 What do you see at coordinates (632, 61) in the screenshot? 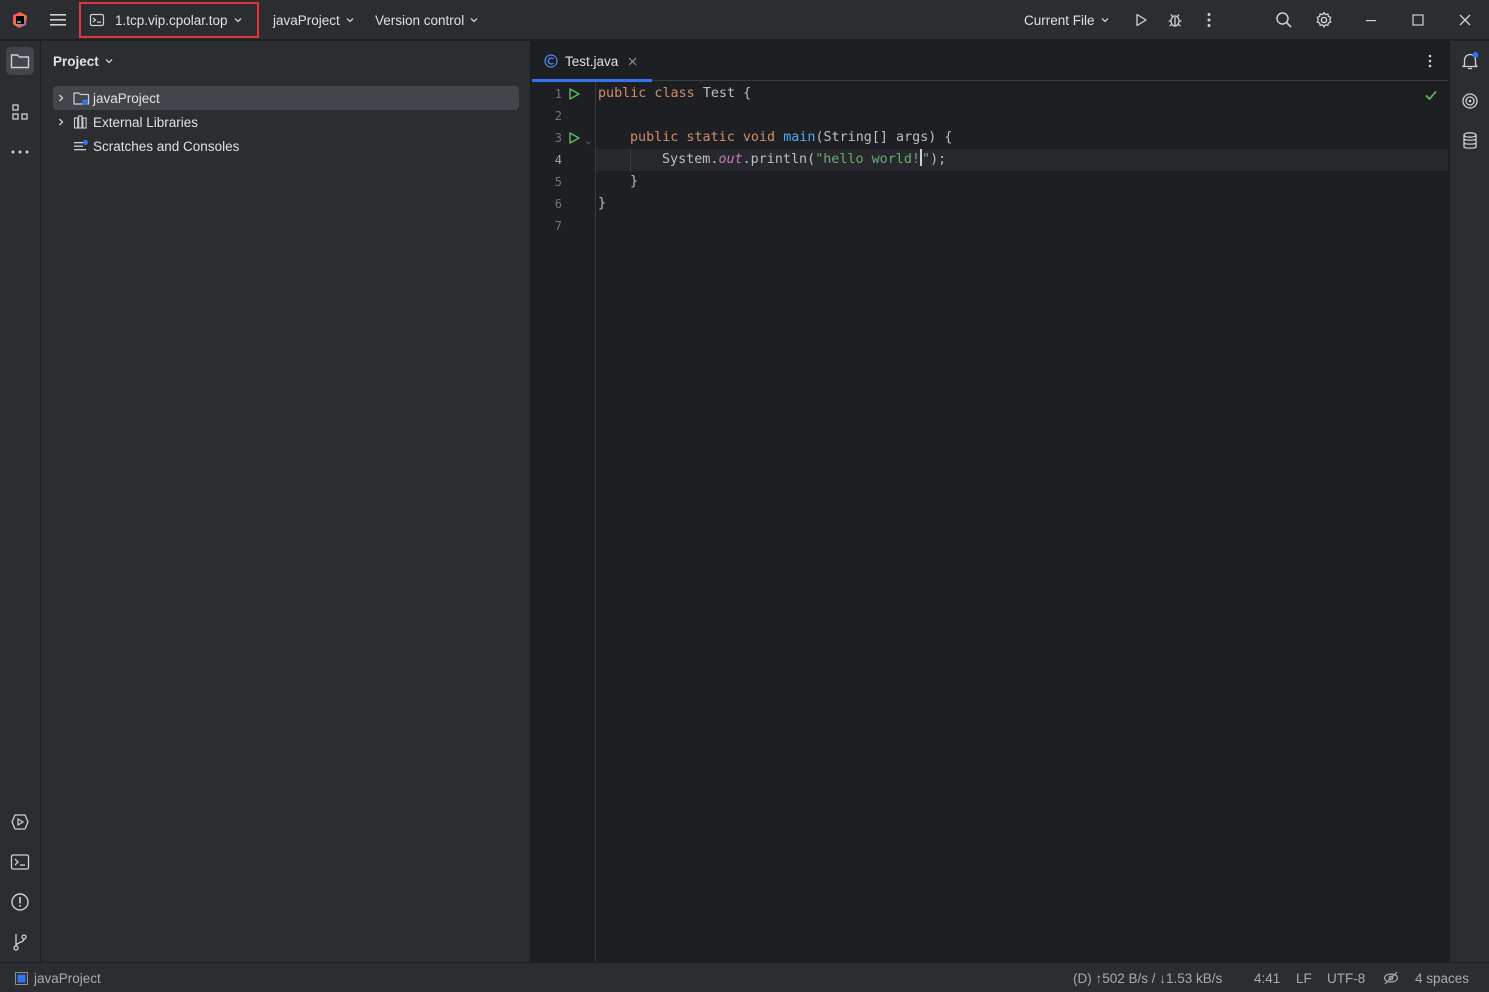
I see `close-tab-icon` at bounding box center [632, 61].